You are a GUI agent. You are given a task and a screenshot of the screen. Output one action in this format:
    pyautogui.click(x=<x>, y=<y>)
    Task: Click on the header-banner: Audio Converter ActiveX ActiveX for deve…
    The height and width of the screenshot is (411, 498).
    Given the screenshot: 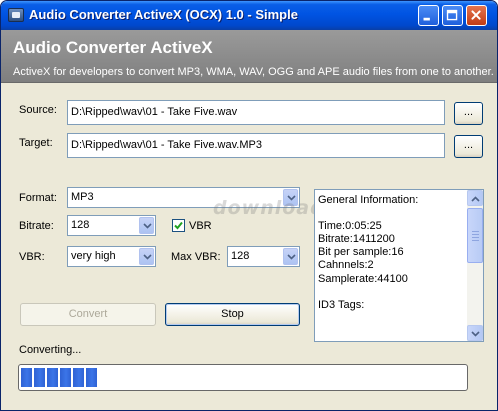 What is the action you would take?
    pyautogui.click(x=249, y=56)
    